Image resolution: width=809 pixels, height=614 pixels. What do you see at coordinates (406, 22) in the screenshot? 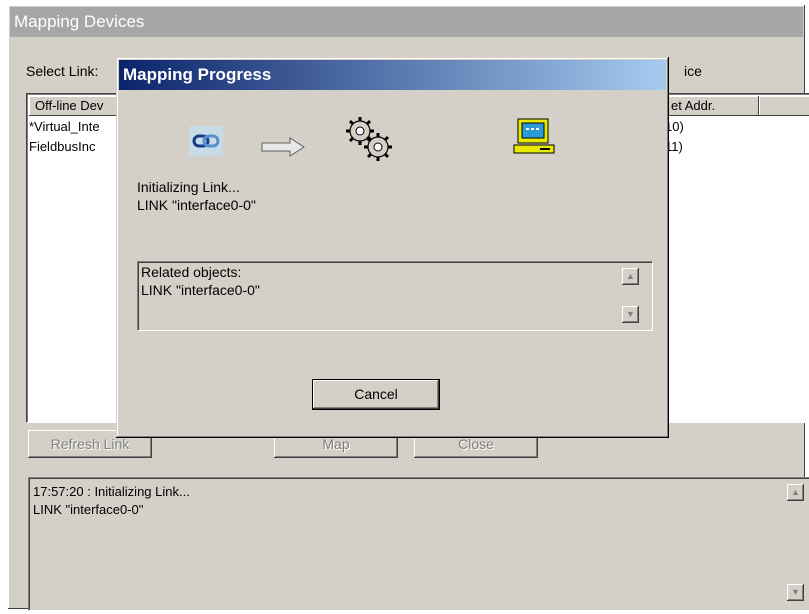
I see `window-title: Mapping Devices` at bounding box center [406, 22].